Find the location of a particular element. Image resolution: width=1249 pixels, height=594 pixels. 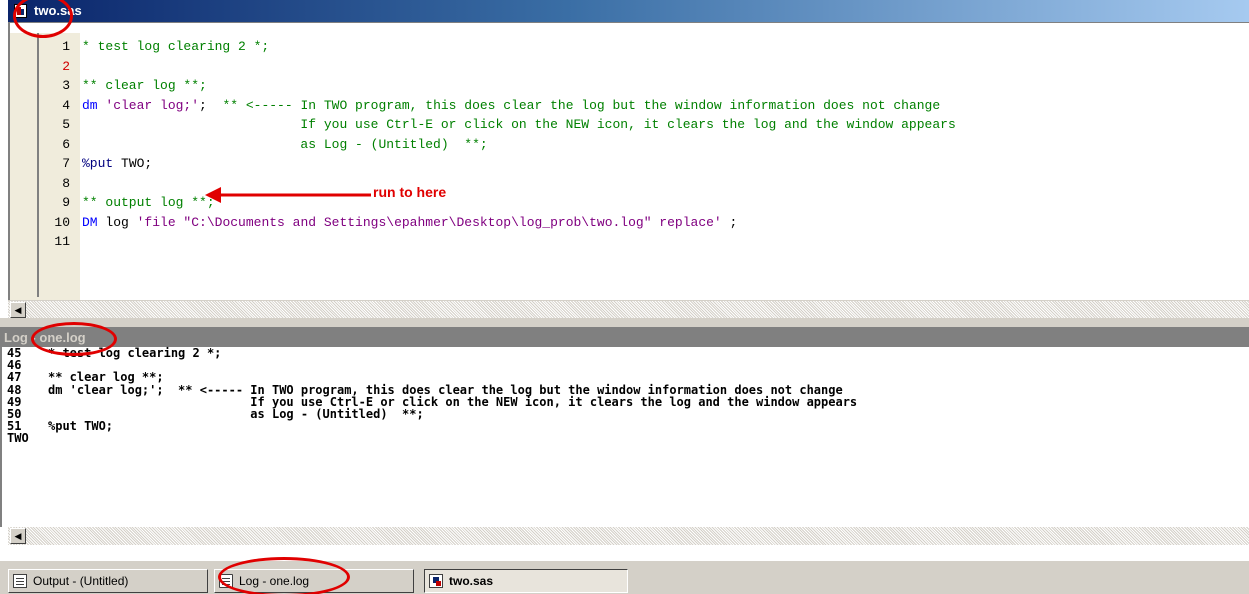

annotation-arrow-icon is located at coordinates (288, 195).